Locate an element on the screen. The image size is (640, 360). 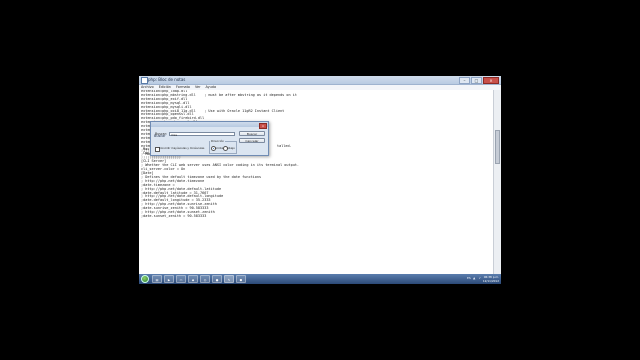
find-dialog-close-button: × is located at coordinates (263, 125).